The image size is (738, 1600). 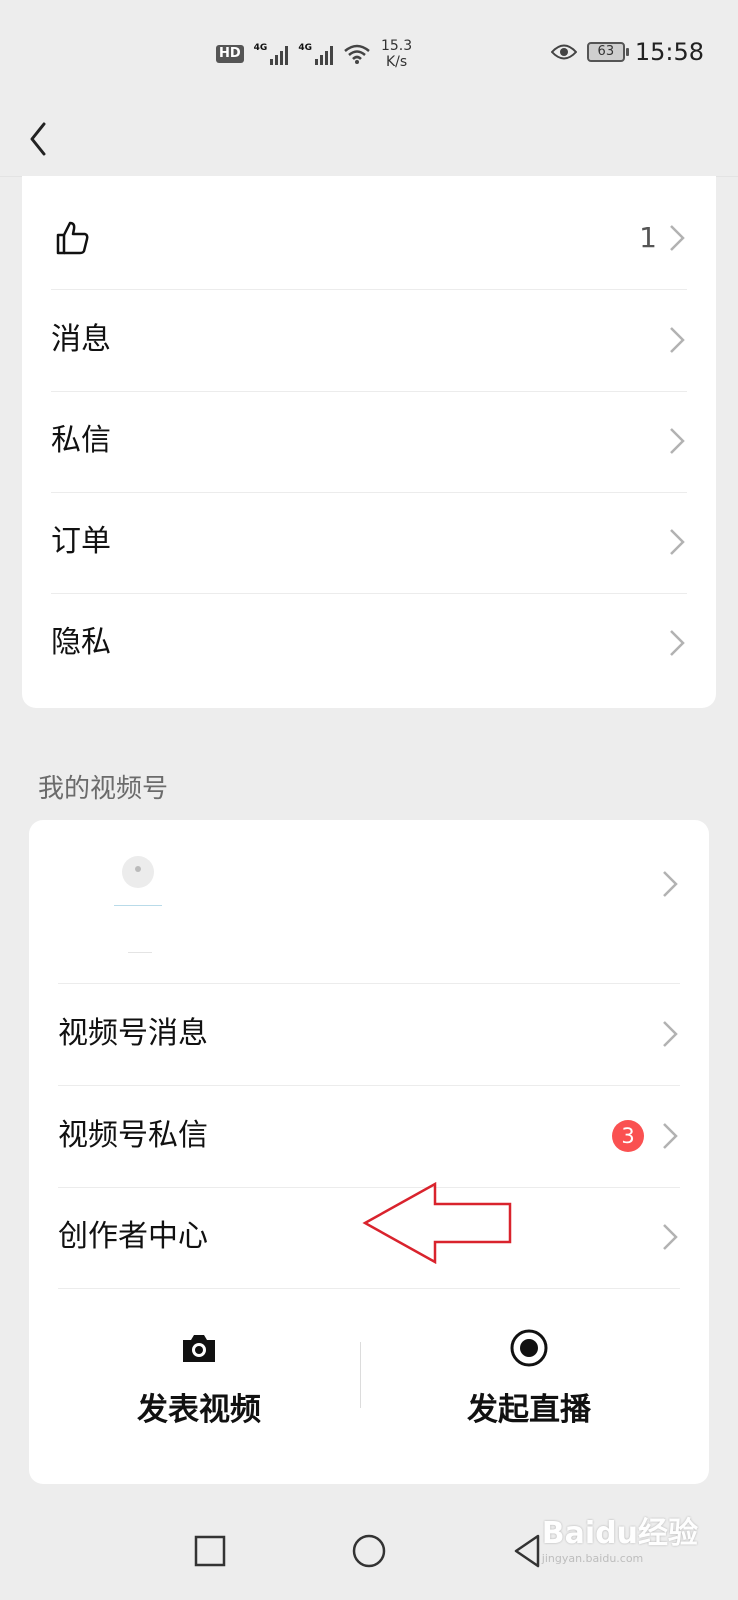 What do you see at coordinates (199, 1348) in the screenshot?
I see `camera-icon` at bounding box center [199, 1348].